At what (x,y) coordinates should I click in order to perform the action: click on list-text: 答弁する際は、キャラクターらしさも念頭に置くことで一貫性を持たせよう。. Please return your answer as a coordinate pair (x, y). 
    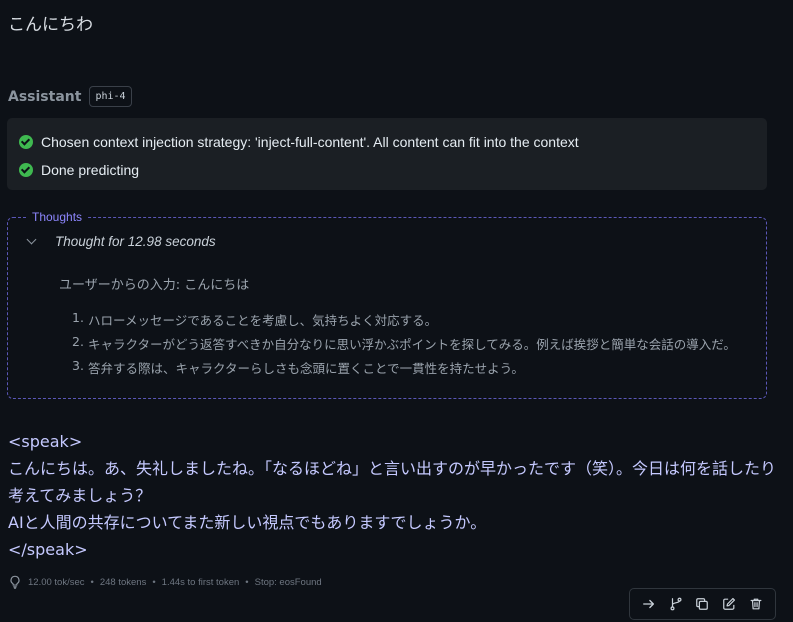
    Looking at the image, I should click on (305, 368).